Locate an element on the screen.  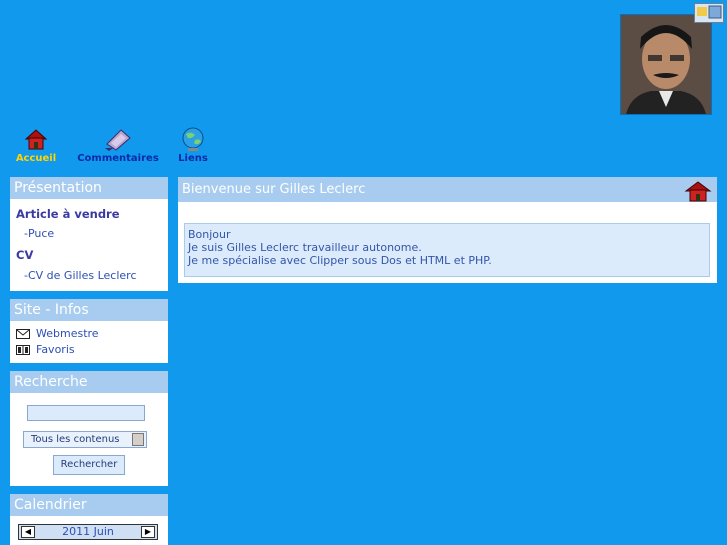
webmestre-label: Webmestre is located at coordinates (67, 333).